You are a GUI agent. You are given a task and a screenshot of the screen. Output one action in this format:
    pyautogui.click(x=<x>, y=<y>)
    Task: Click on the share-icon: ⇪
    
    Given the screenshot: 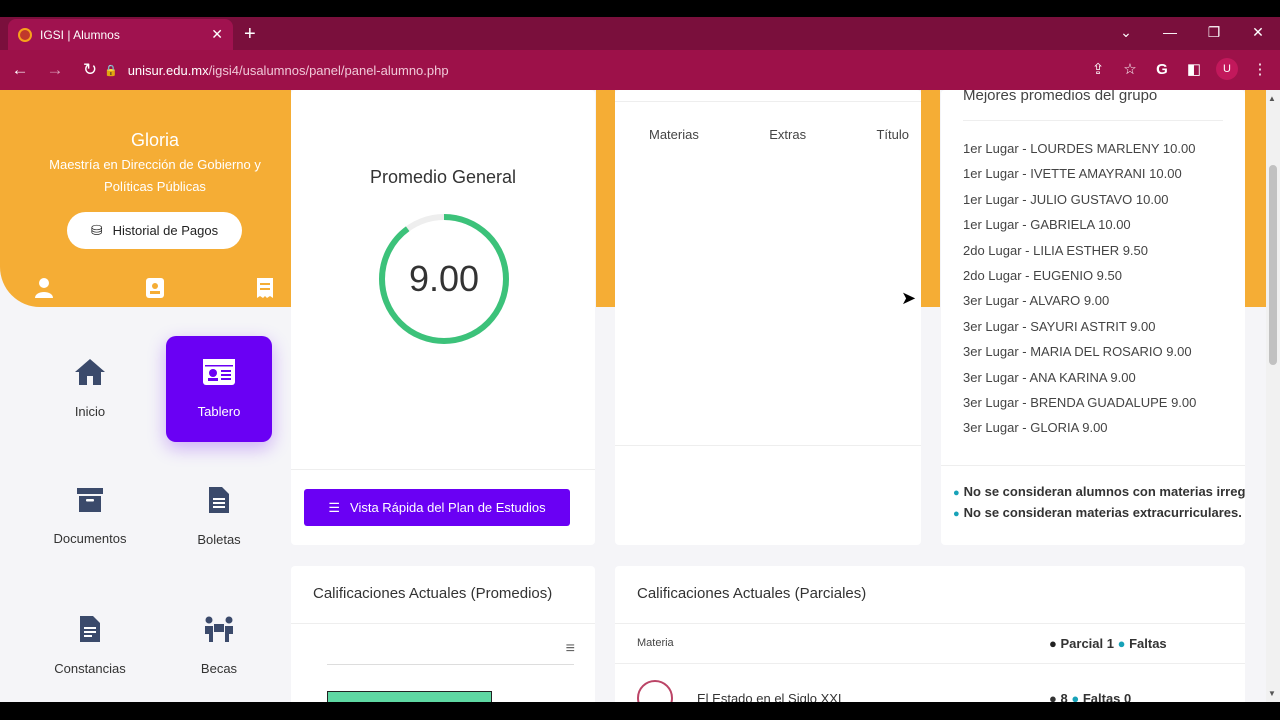 What is the action you would take?
    pyautogui.click(x=1098, y=69)
    